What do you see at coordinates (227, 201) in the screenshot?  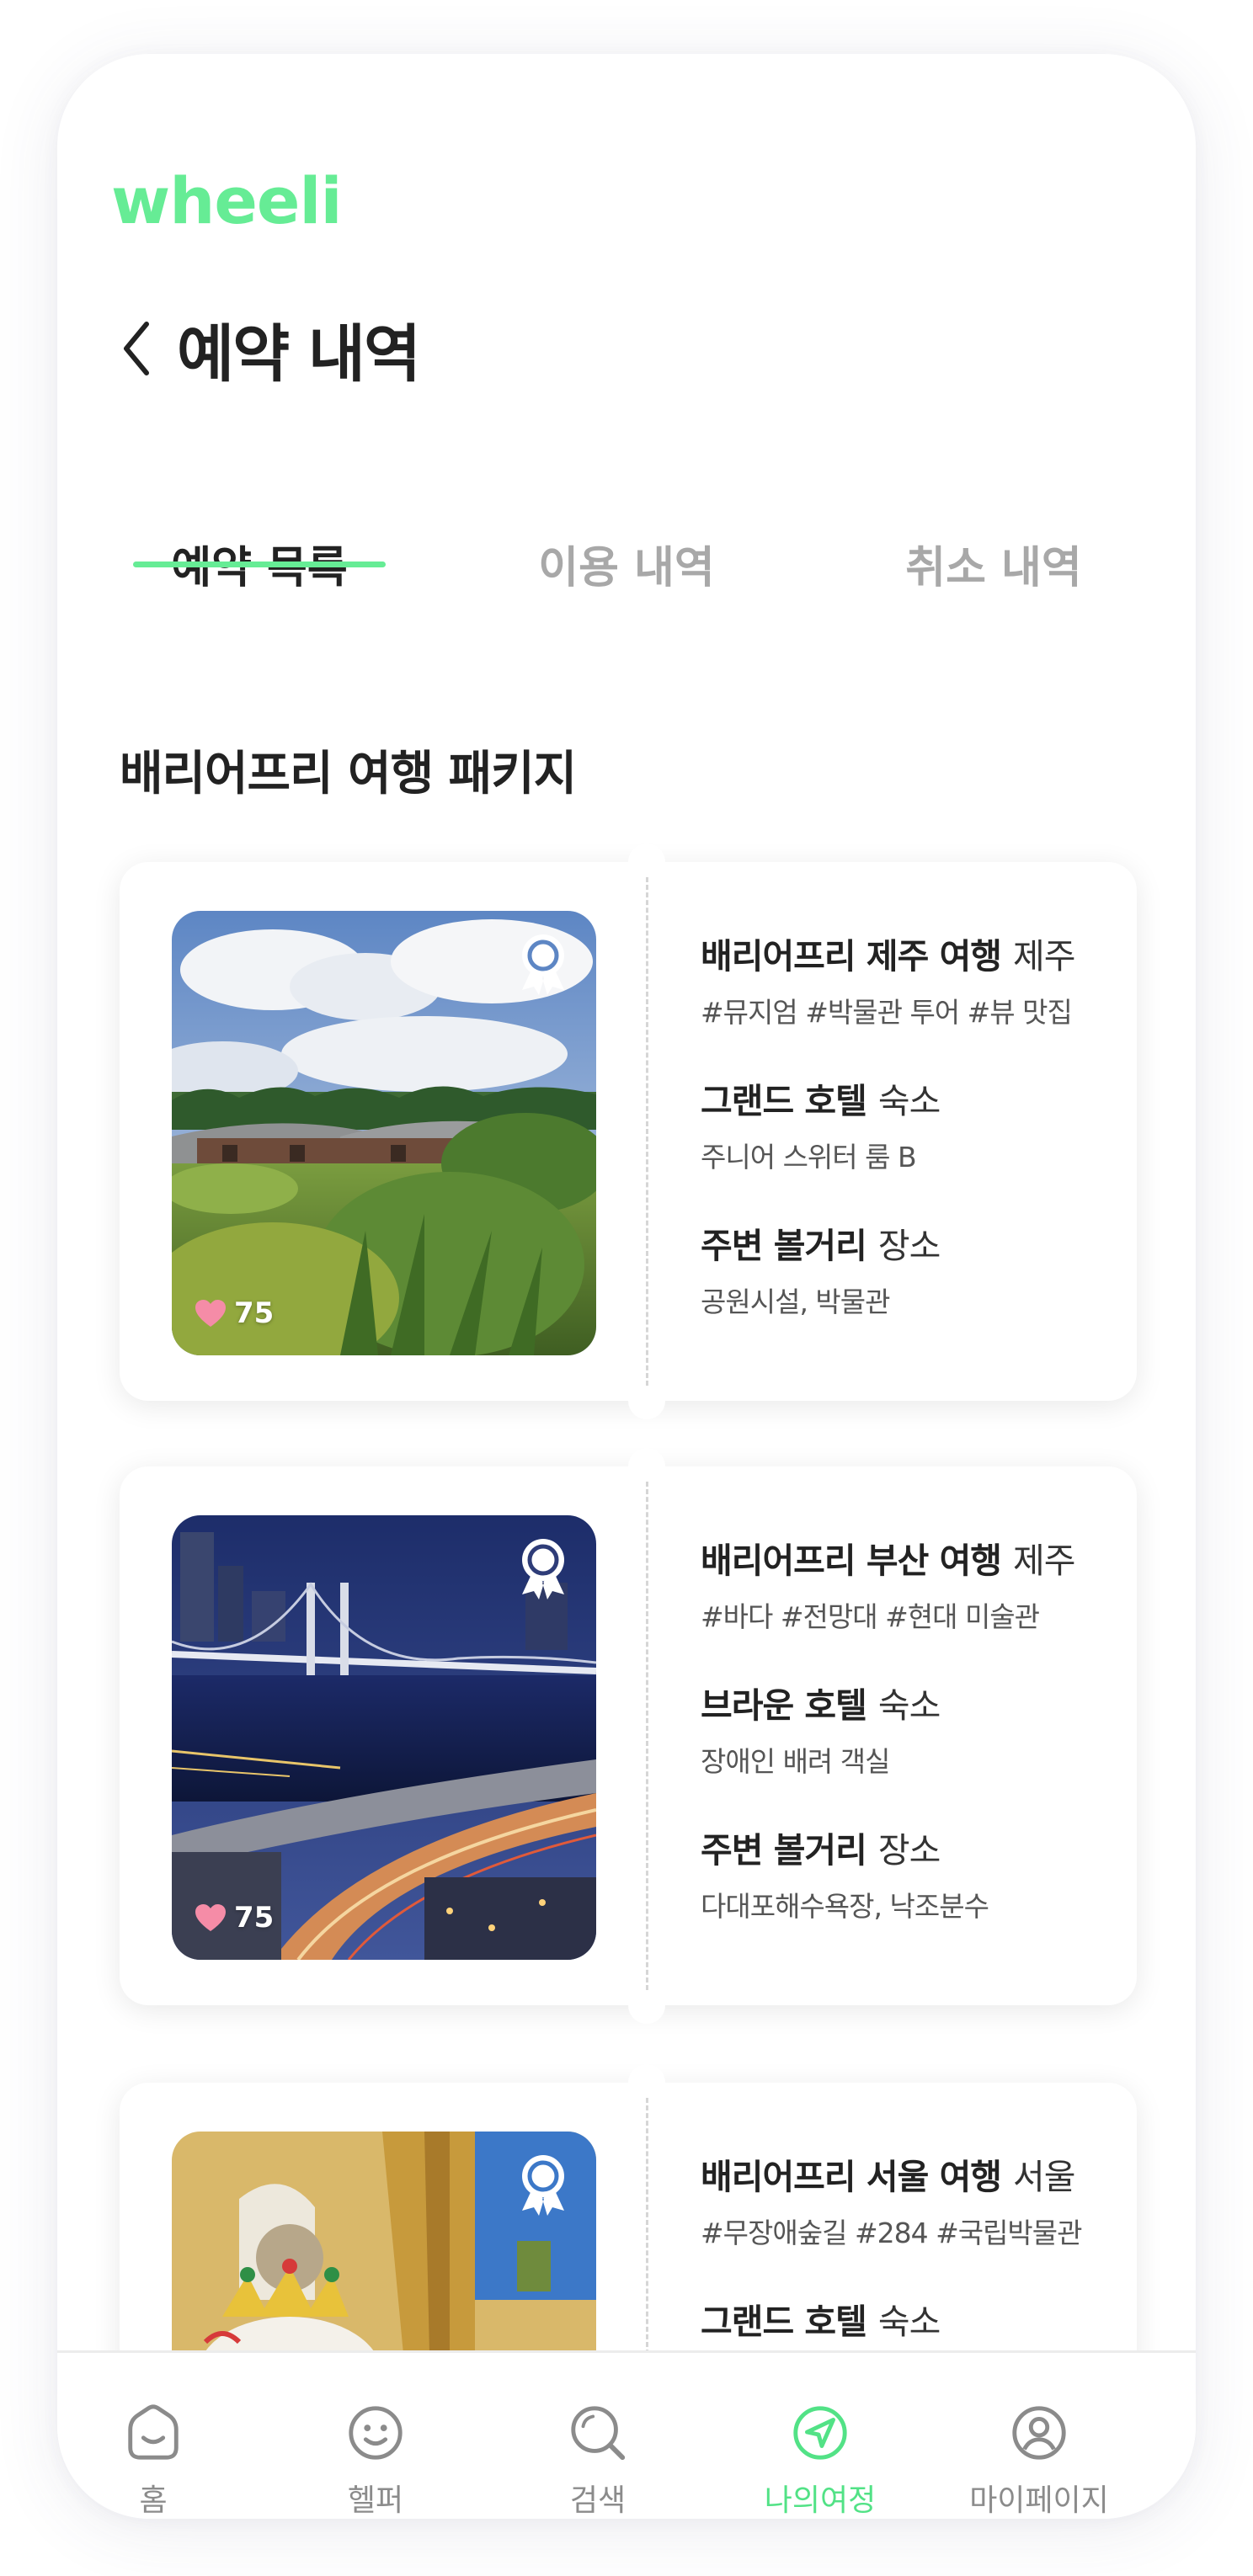 I see `app-logo: wheeli` at bounding box center [227, 201].